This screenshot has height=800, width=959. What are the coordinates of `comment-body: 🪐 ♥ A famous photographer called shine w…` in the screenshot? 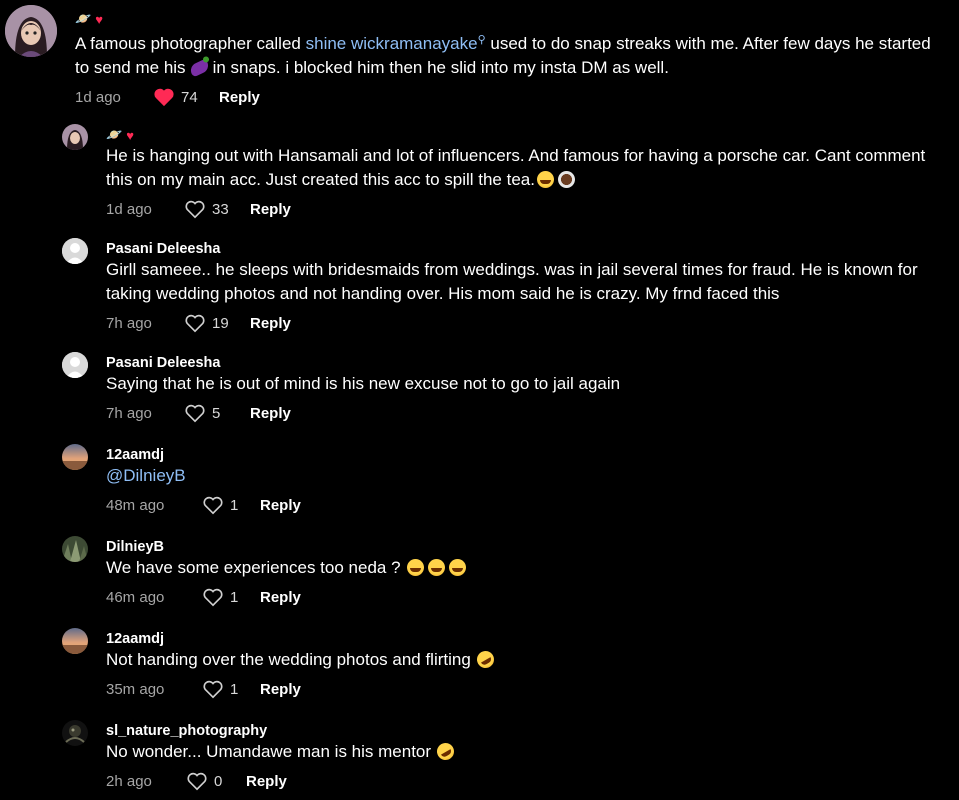 It's located at (512, 59).